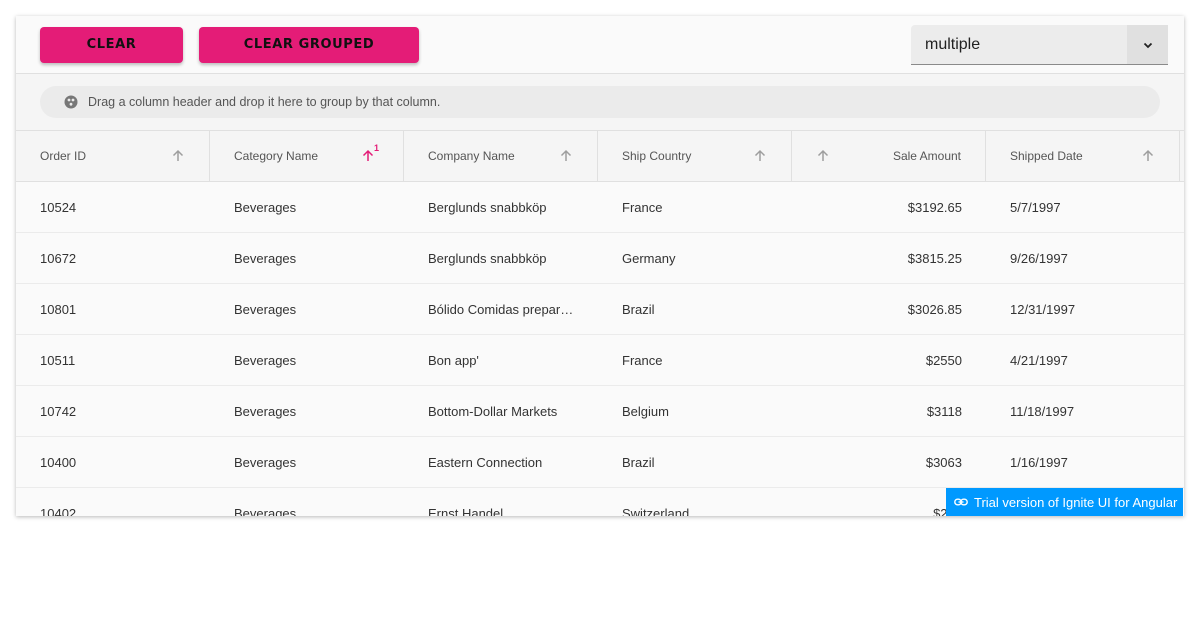 Image resolution: width=1200 pixels, height=630 pixels. I want to click on cell-company-name: Bottom-Dollar Markets, so click(501, 411).